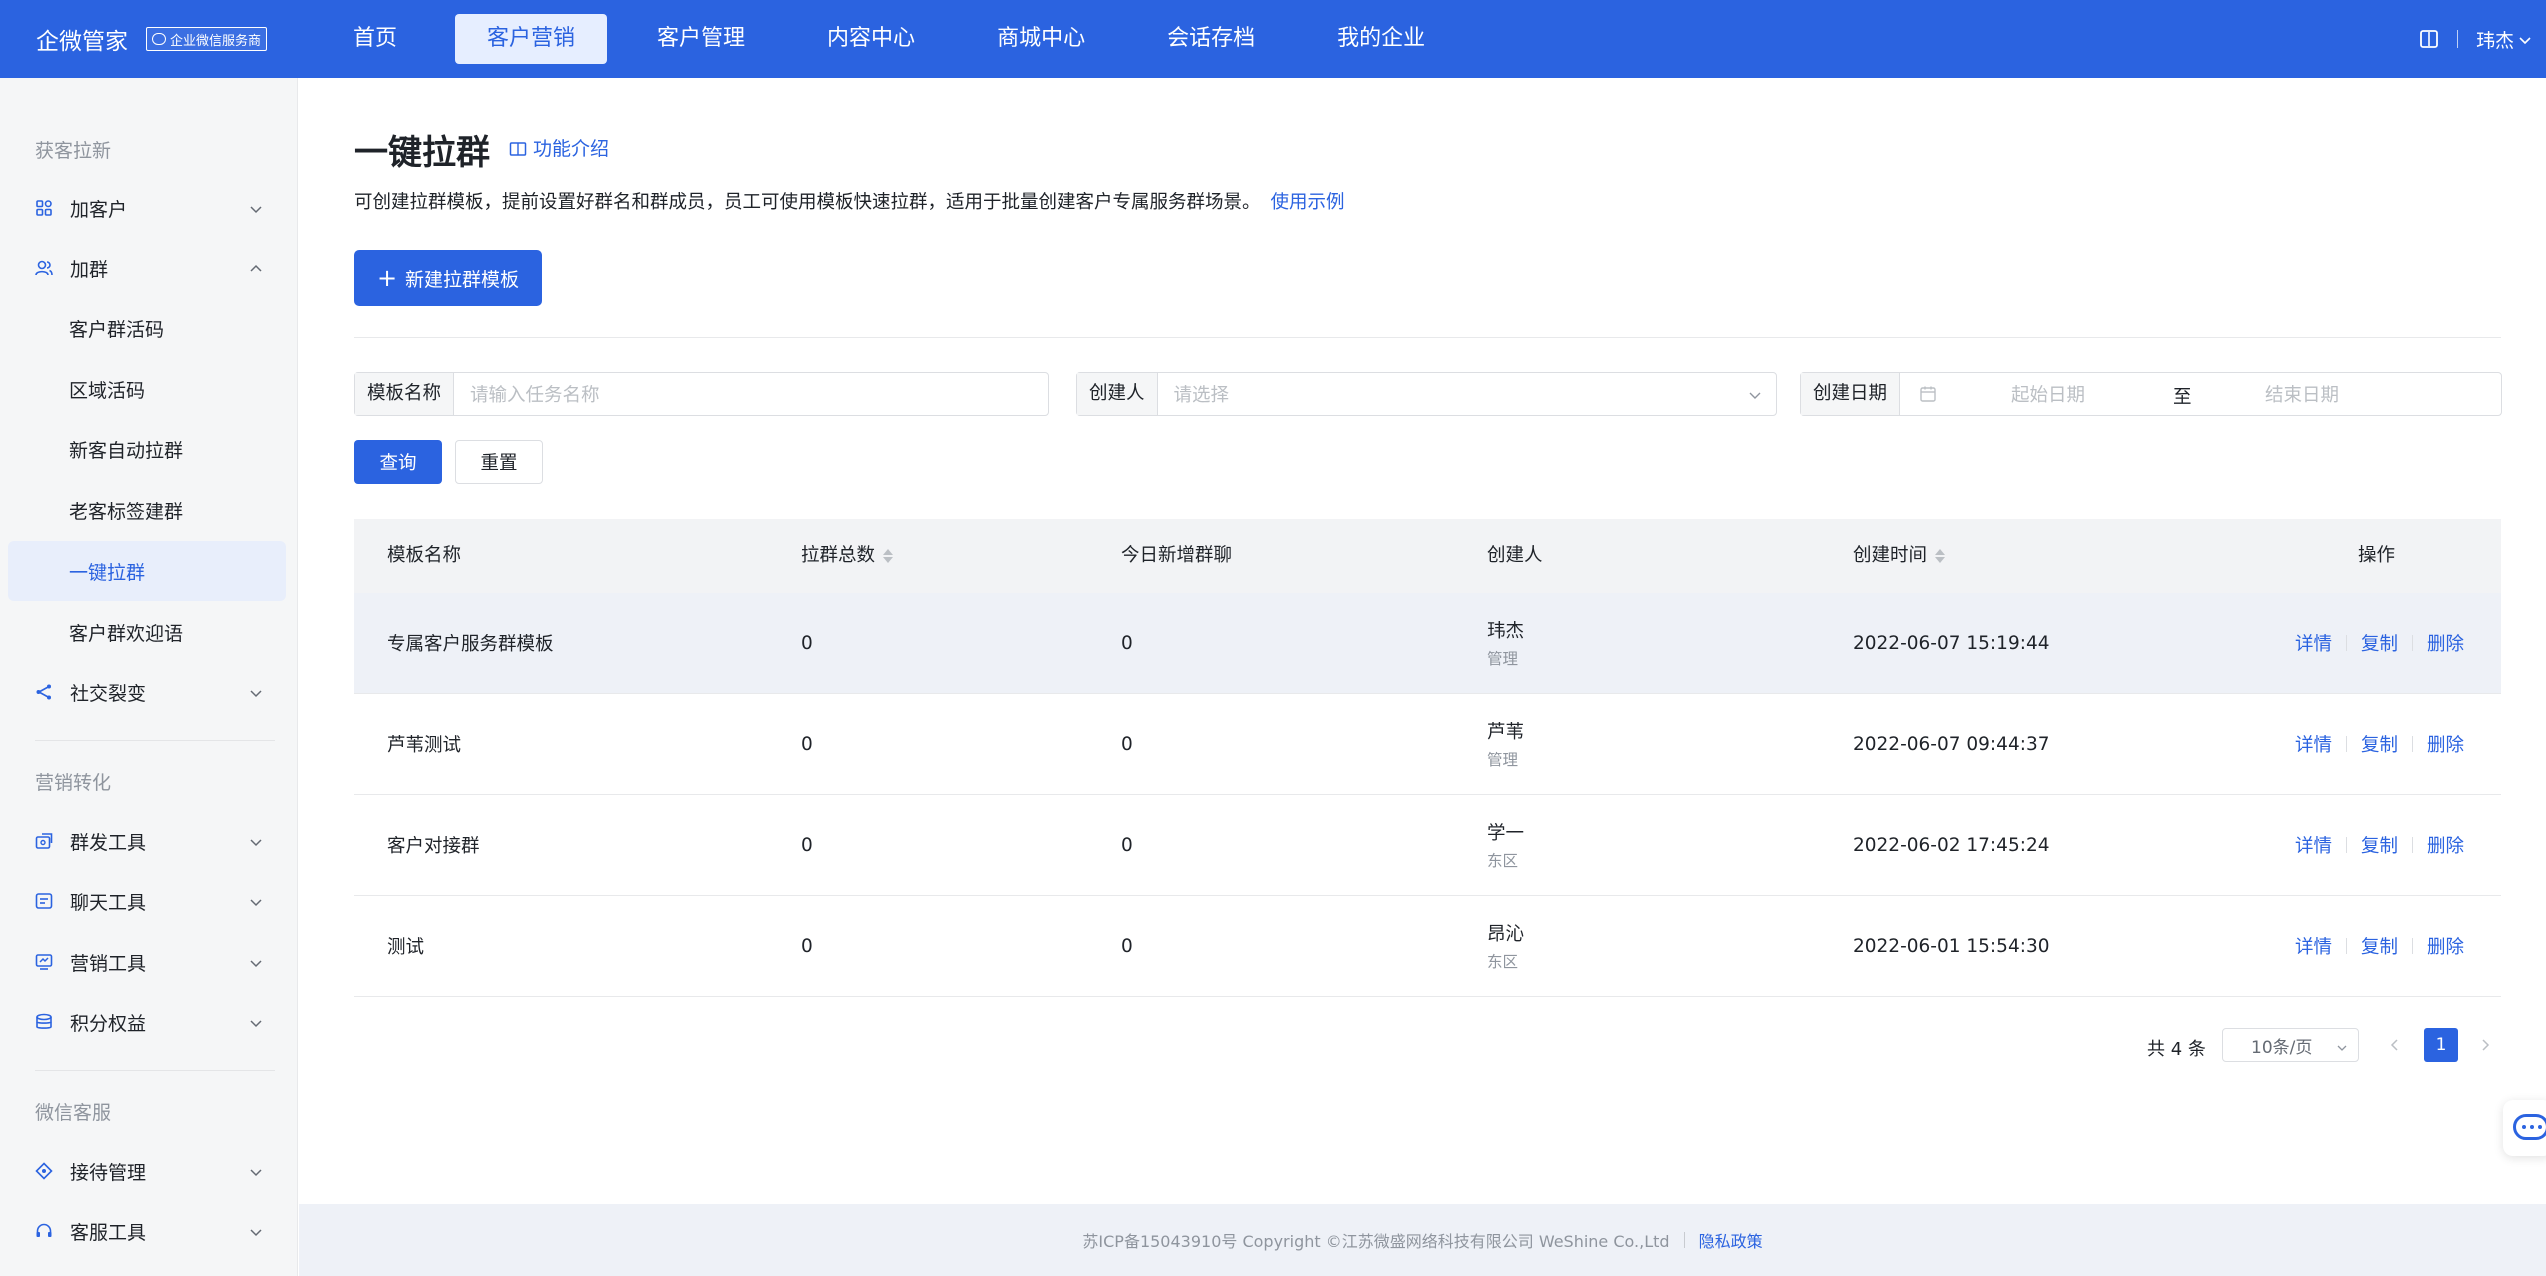 The image size is (2546, 1276). Describe the element at coordinates (1505, 946) in the screenshot. I see `cell-creator: 昂沁 东区` at that location.